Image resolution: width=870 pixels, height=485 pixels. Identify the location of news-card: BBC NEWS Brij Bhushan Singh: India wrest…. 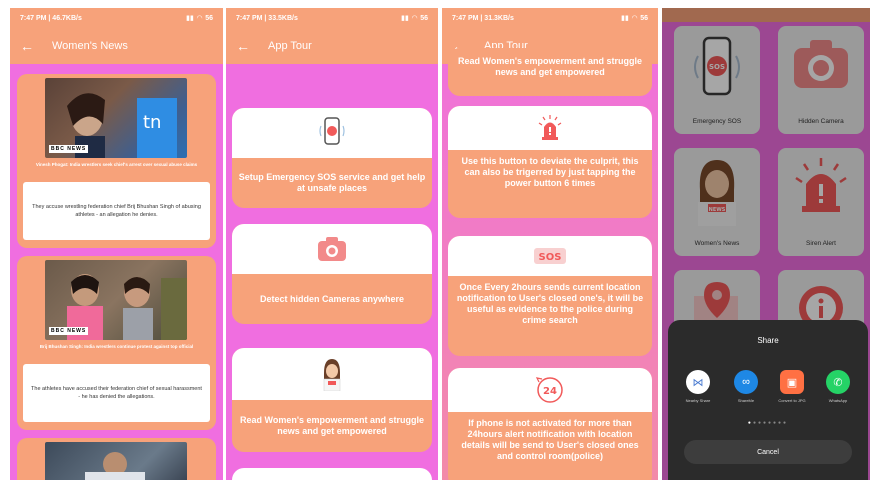
(116, 343).